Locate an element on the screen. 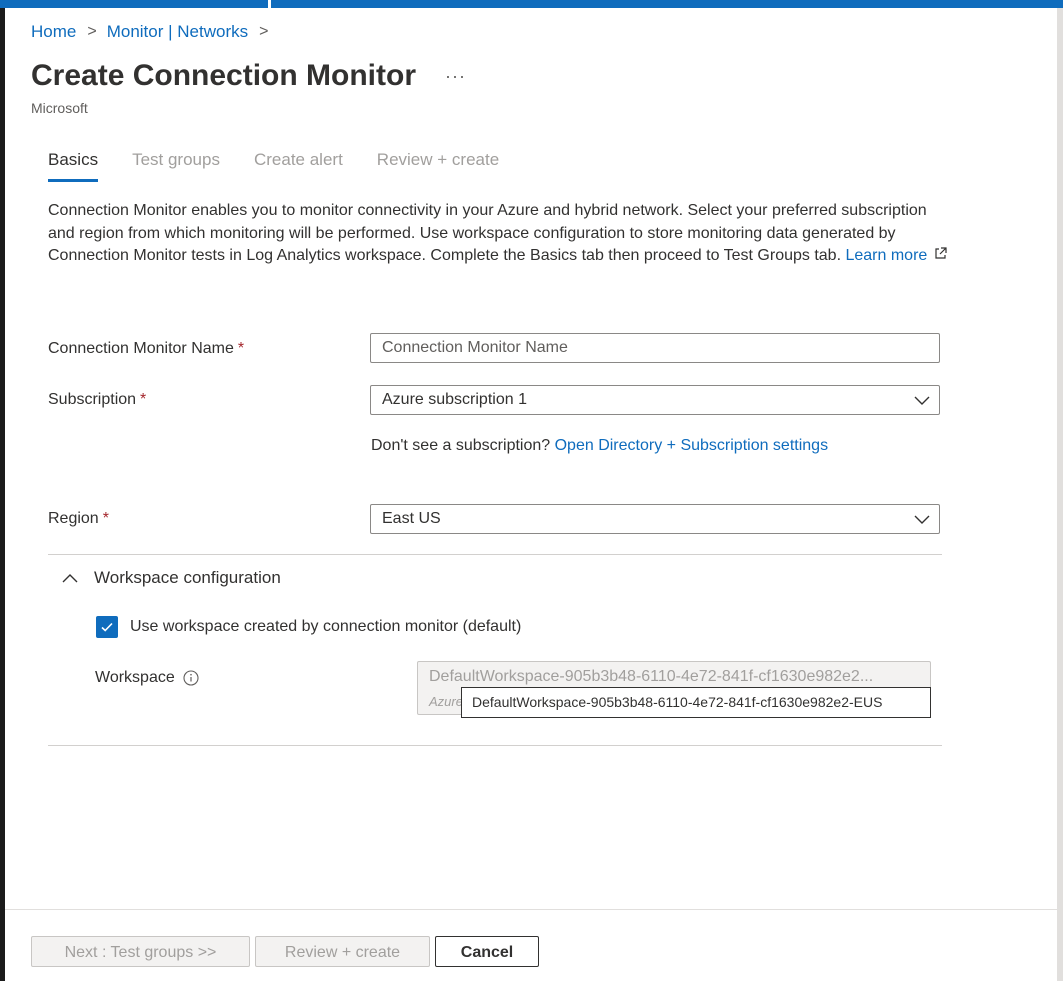 Image resolution: width=1063 pixels, height=981 pixels. review-create-button: Review + create is located at coordinates (342, 951).